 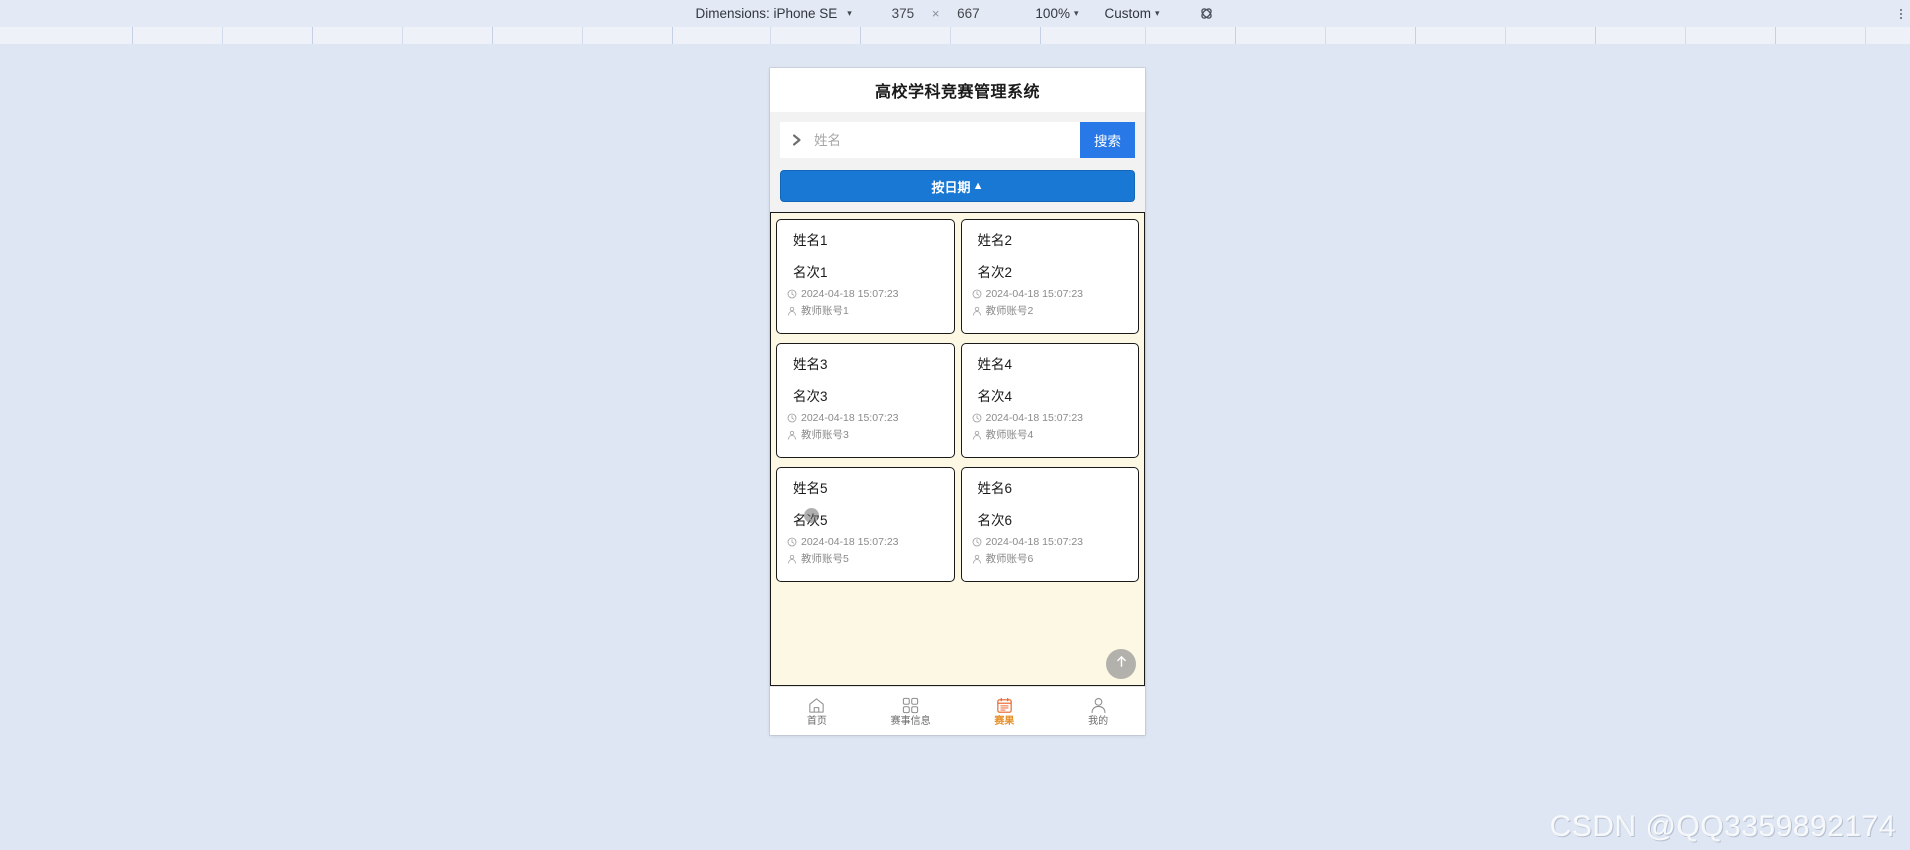 I want to click on tab-label: 赛事信息, so click(x=910, y=721).